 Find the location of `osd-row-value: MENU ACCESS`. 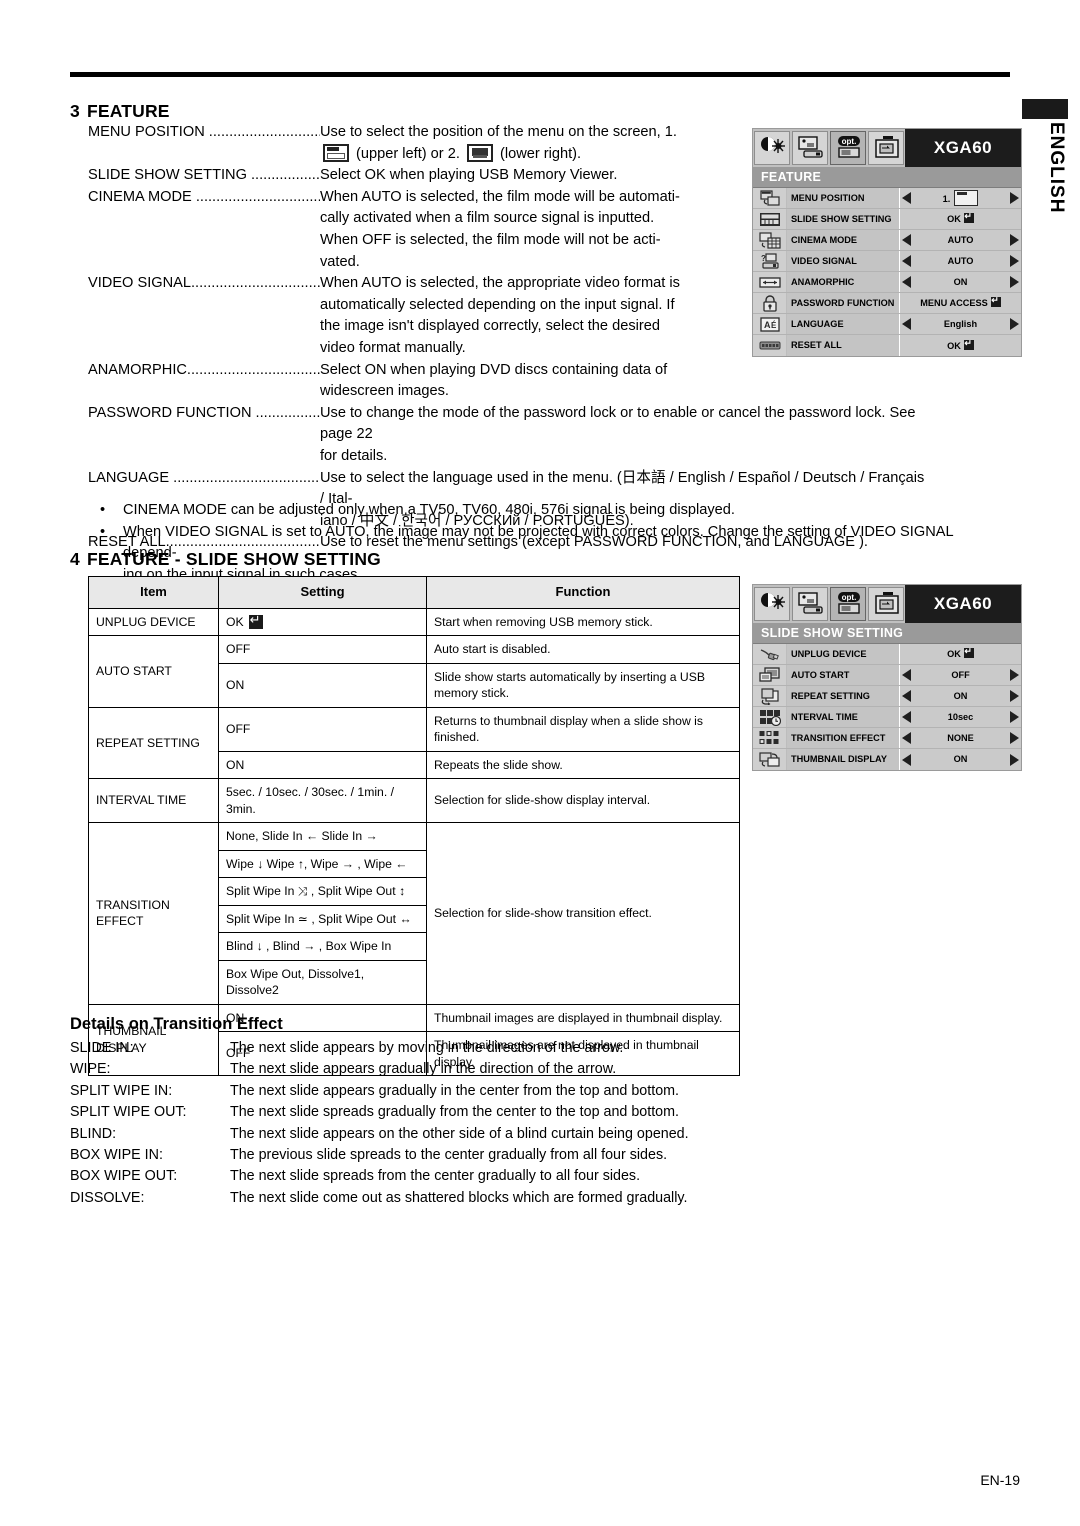

osd-row-value: MENU ACCESS is located at coordinates (960, 303).